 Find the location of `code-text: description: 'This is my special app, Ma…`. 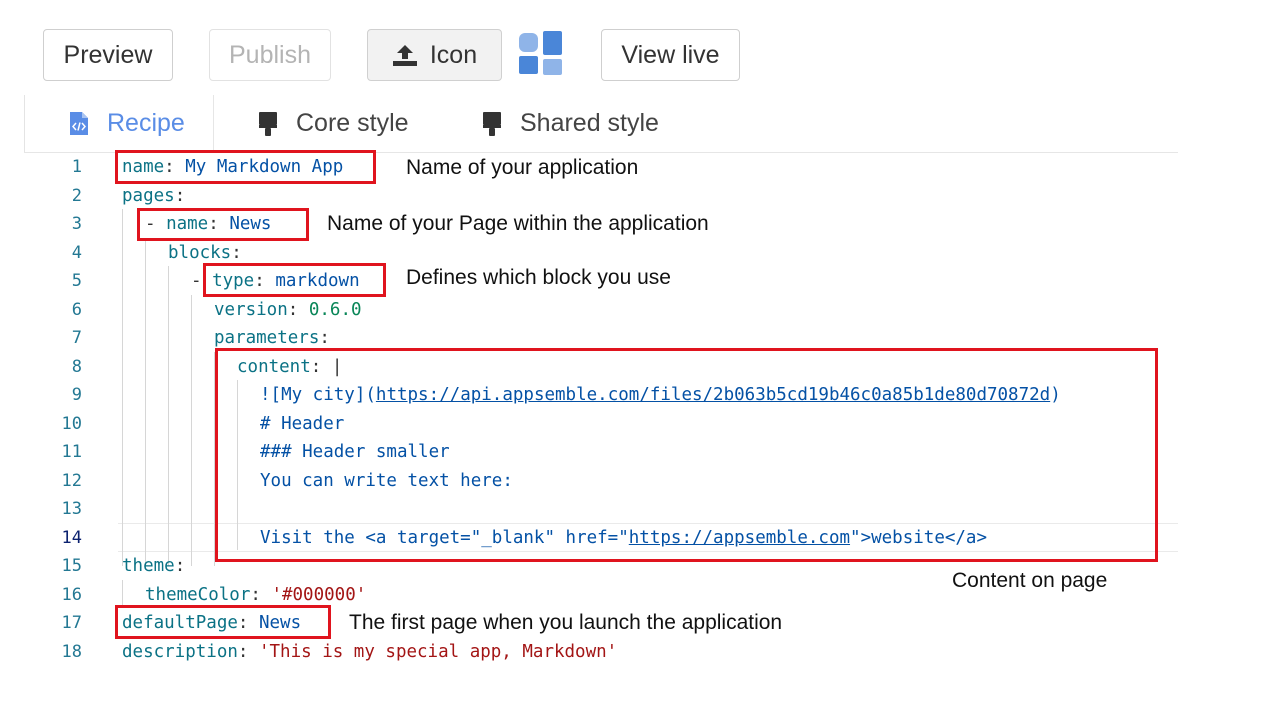

code-text: description: 'This is my special app, Ma… is located at coordinates (370, 651).